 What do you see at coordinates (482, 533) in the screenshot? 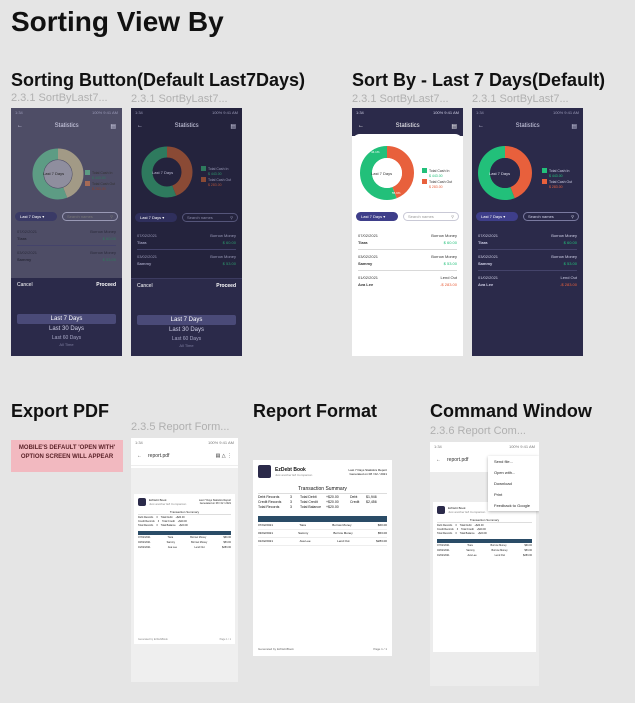
I see `summary-value: +$20.00` at bounding box center [482, 533].